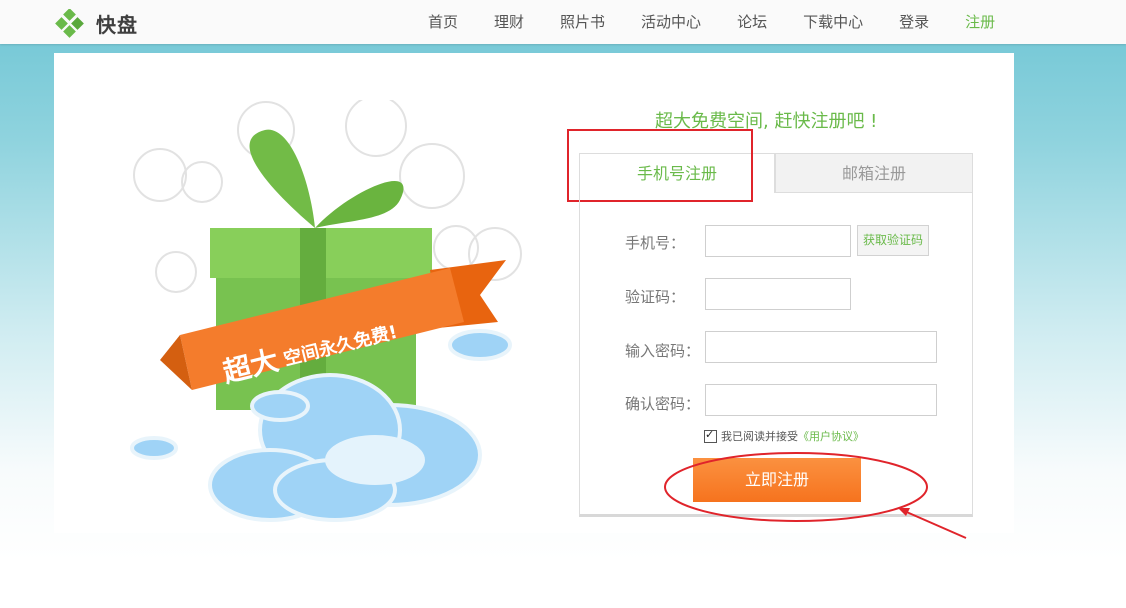 The width and height of the screenshot is (1126, 608). Describe the element at coordinates (980, 22) in the screenshot. I see `nav-register: 注册` at that location.